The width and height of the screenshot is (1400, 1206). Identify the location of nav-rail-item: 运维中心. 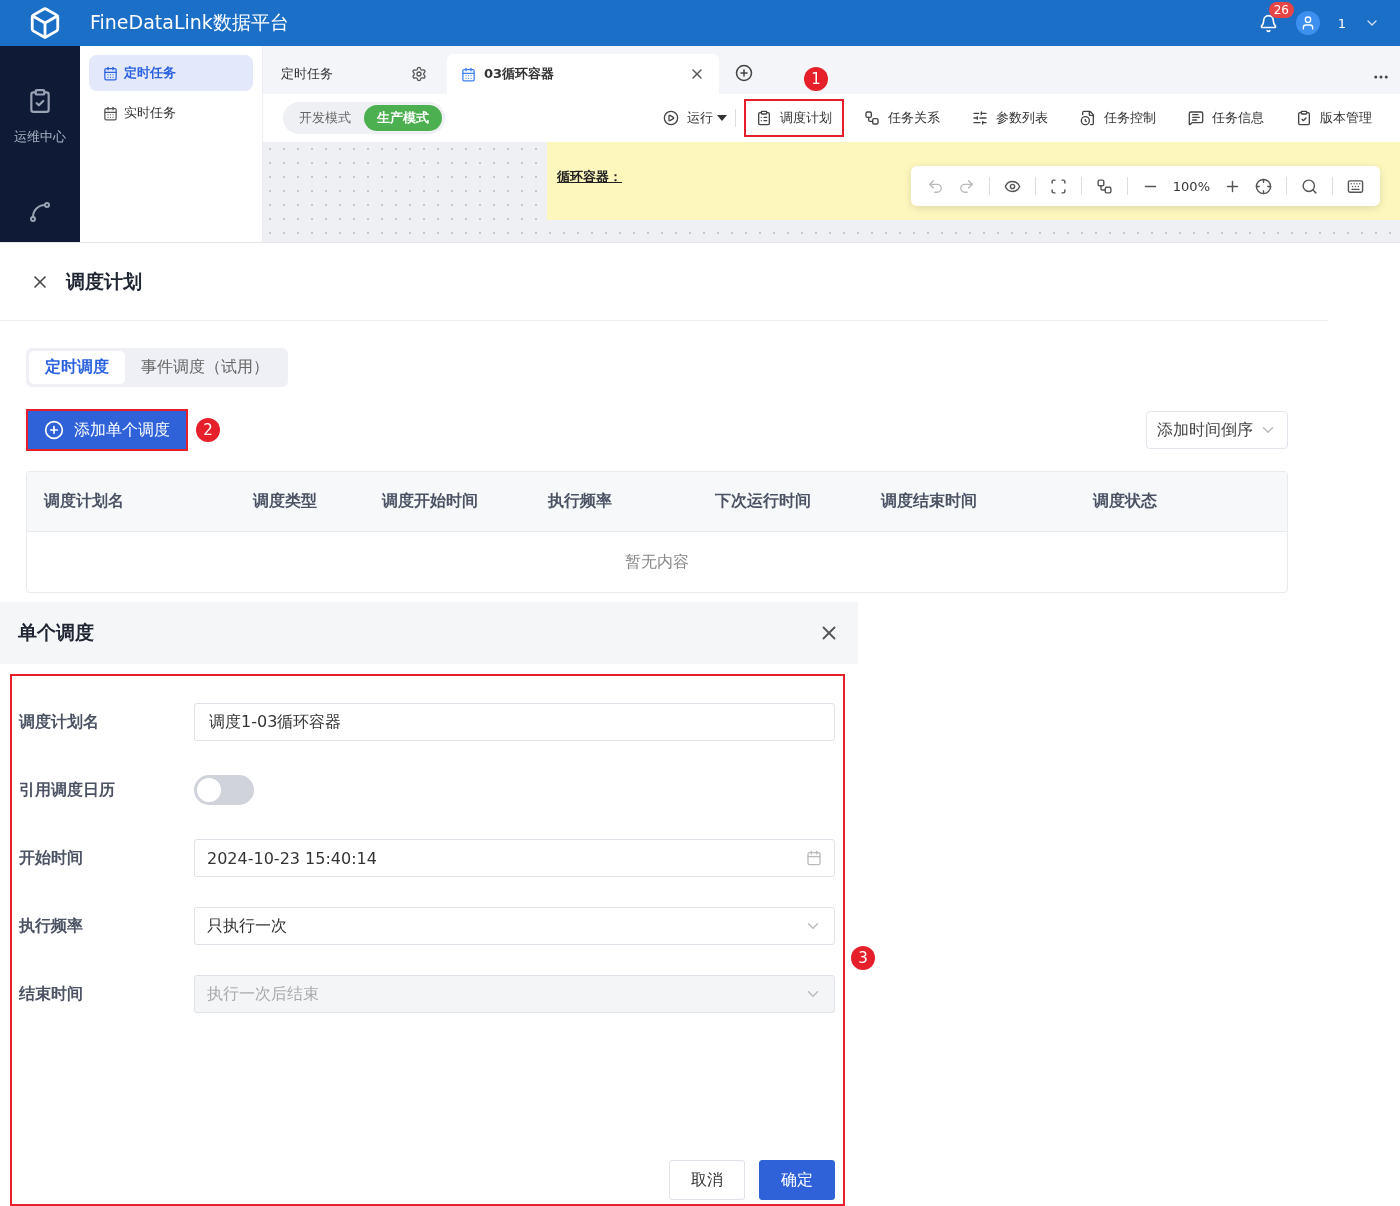
(40, 137).